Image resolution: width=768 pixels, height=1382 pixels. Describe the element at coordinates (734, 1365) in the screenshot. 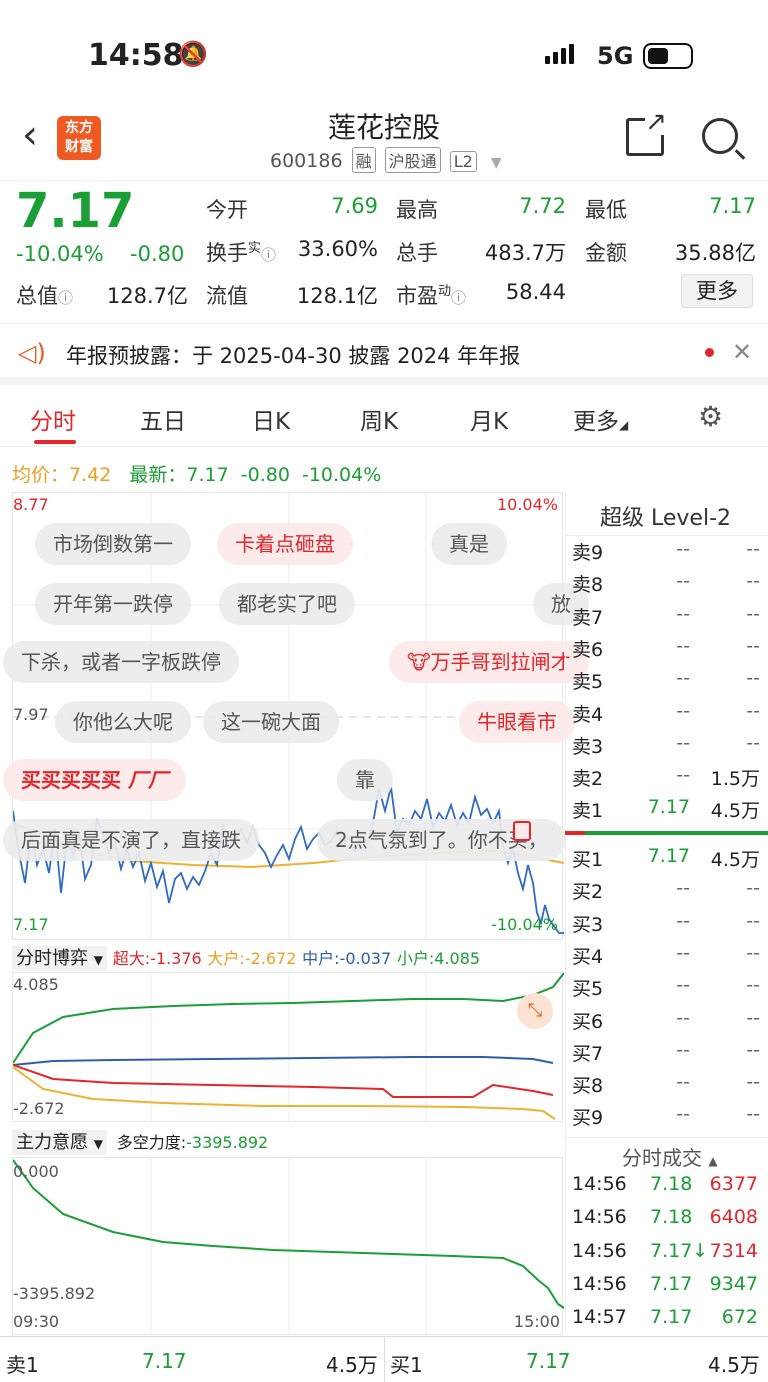

I see `footer-buy-vol: 4.5万` at that location.